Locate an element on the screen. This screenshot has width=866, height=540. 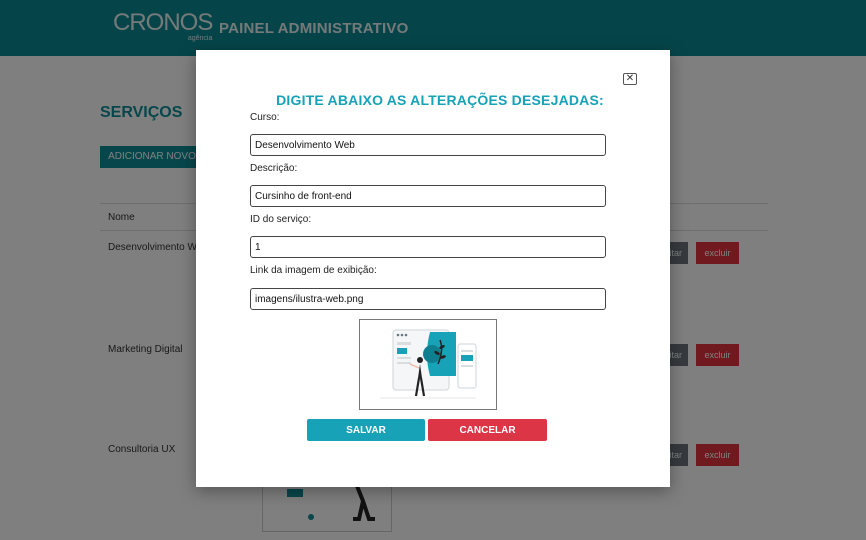
modal-title: DIGITE ABAIXO AS ALTERAÇÕES DESEJADAS: is located at coordinates (440, 100).